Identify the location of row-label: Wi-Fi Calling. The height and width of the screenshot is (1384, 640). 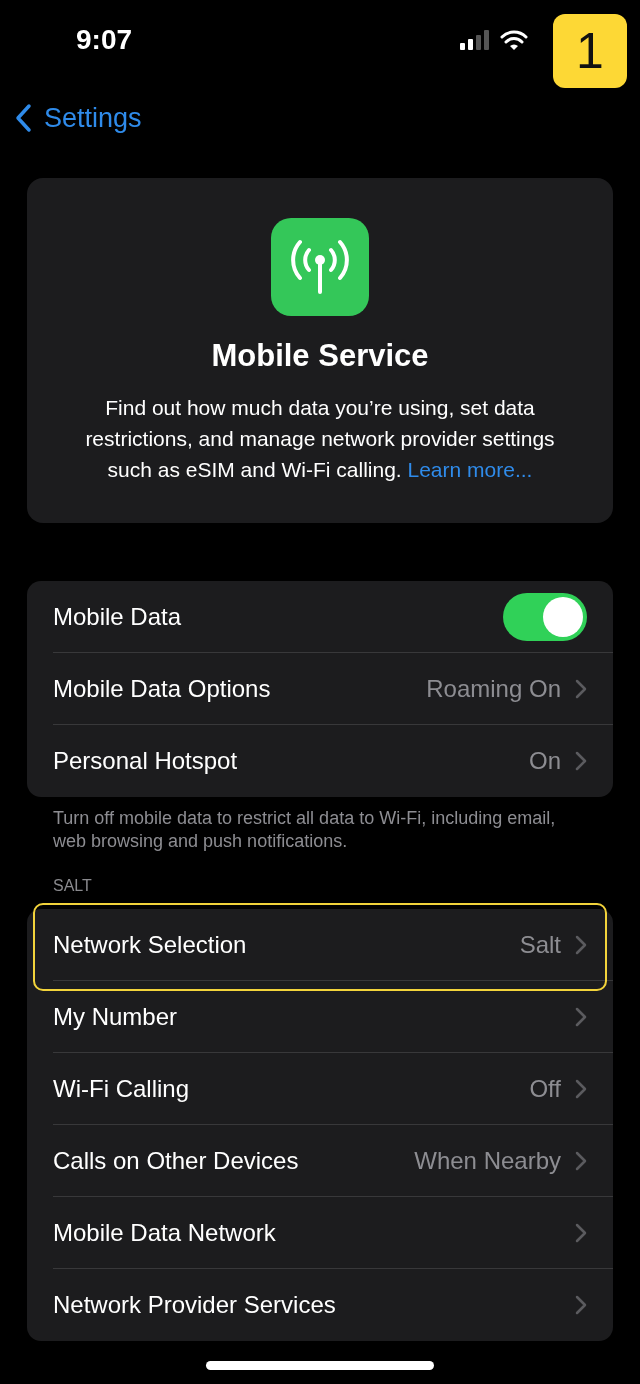
(121, 1089).